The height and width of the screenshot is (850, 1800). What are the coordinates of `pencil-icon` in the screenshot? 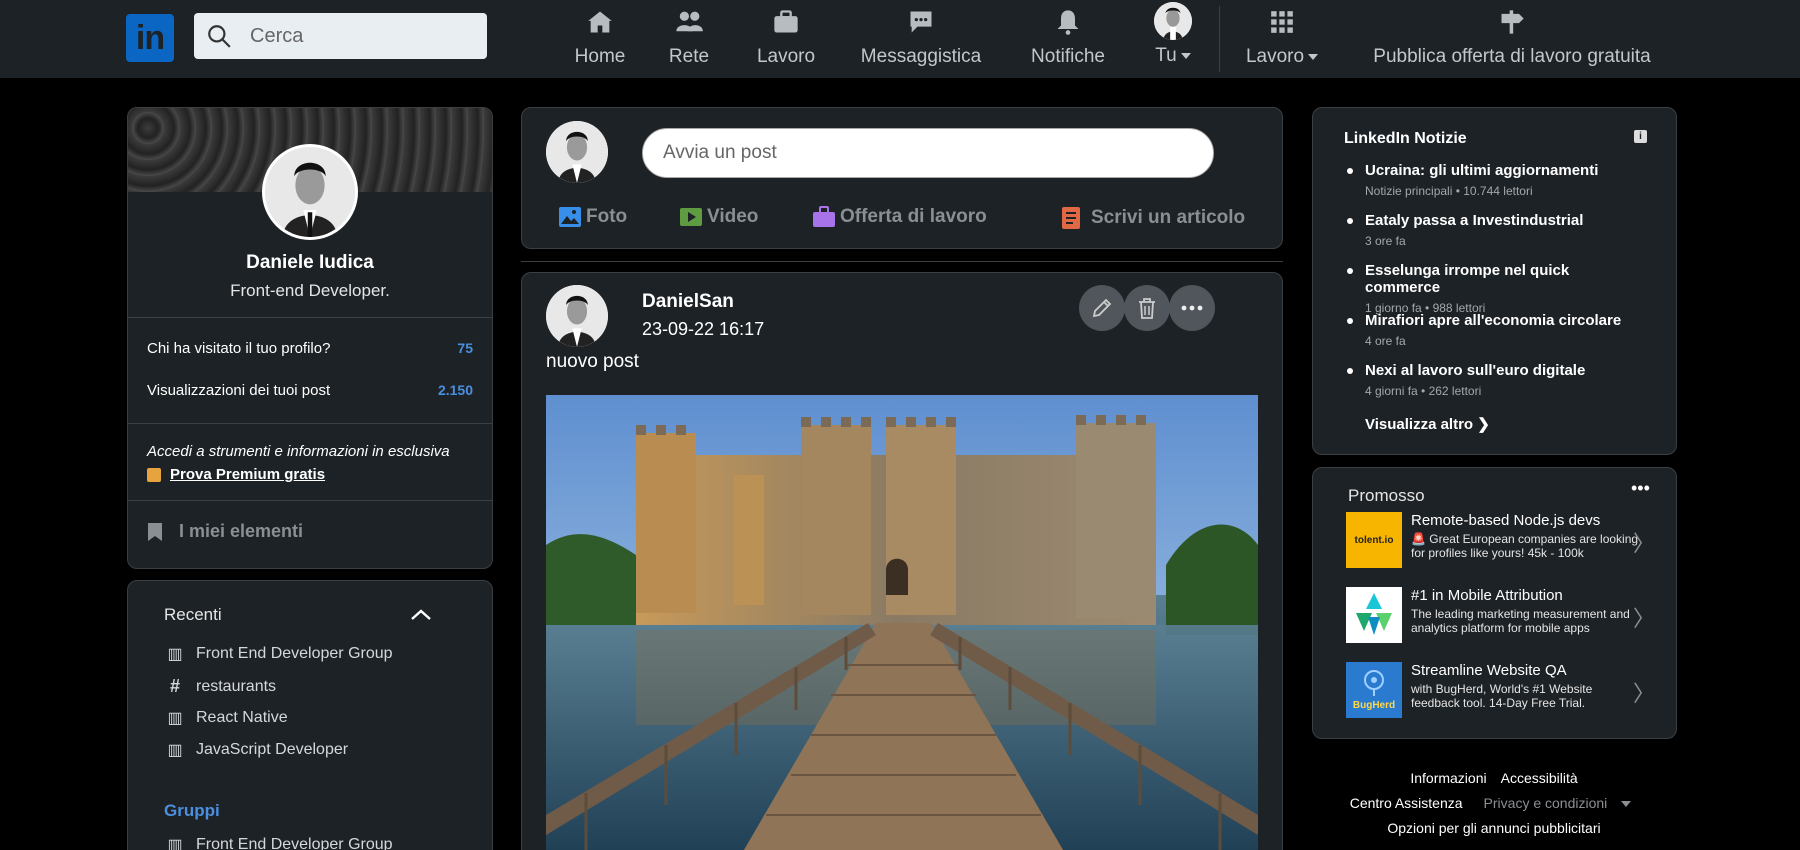 It's located at (1102, 308).